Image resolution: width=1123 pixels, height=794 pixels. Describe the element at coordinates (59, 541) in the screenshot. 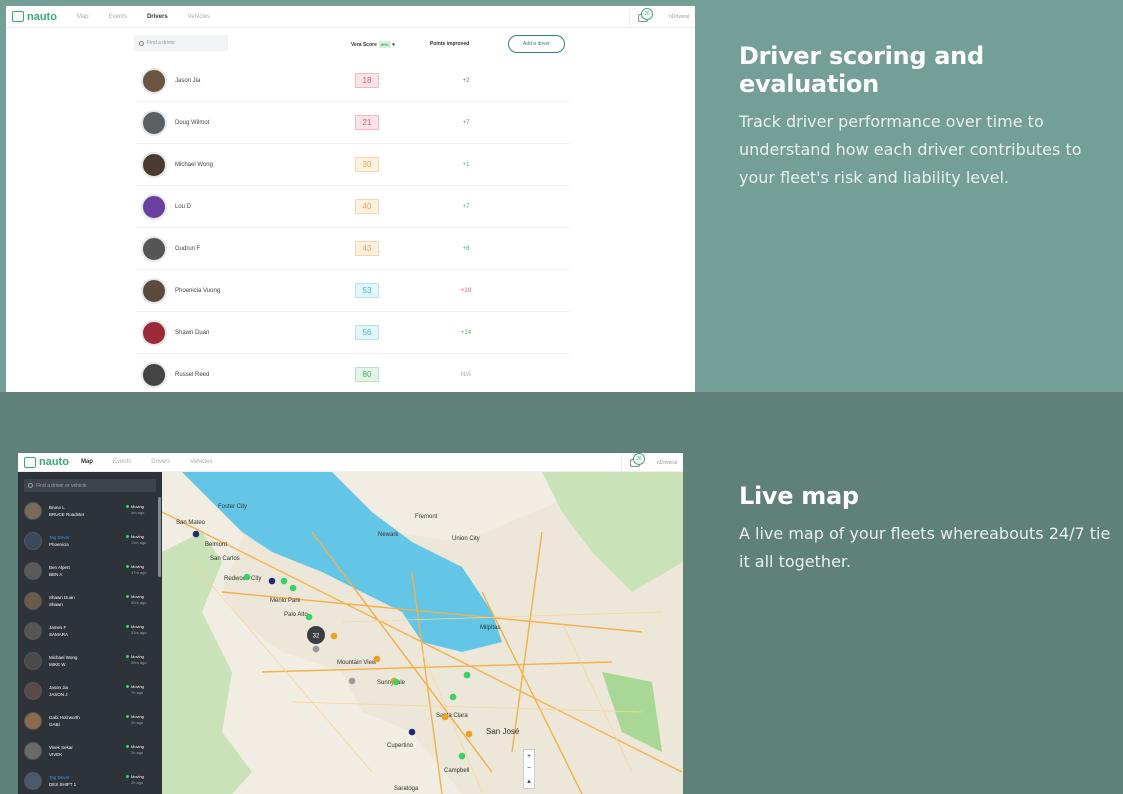

I see `vehicle-names: Tag Driver Phoenicia` at that location.